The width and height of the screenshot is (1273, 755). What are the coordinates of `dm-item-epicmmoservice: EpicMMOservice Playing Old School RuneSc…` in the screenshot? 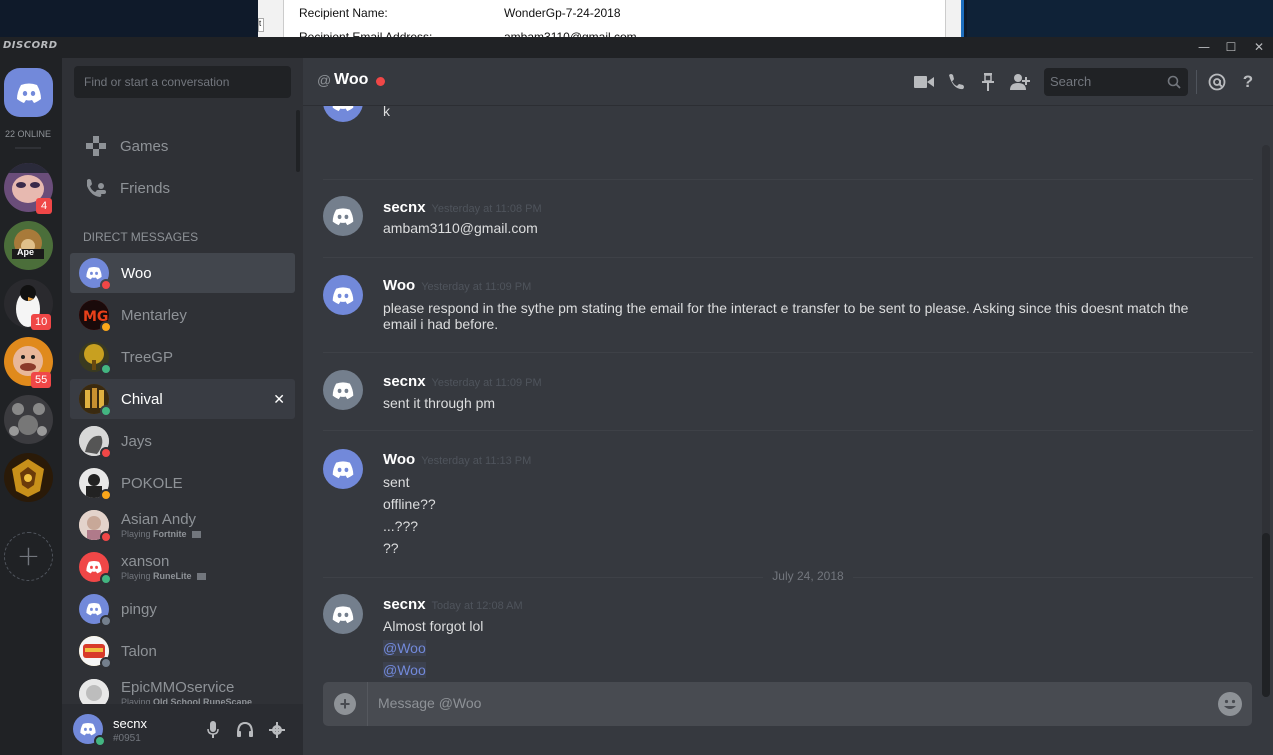 It's located at (182, 689).